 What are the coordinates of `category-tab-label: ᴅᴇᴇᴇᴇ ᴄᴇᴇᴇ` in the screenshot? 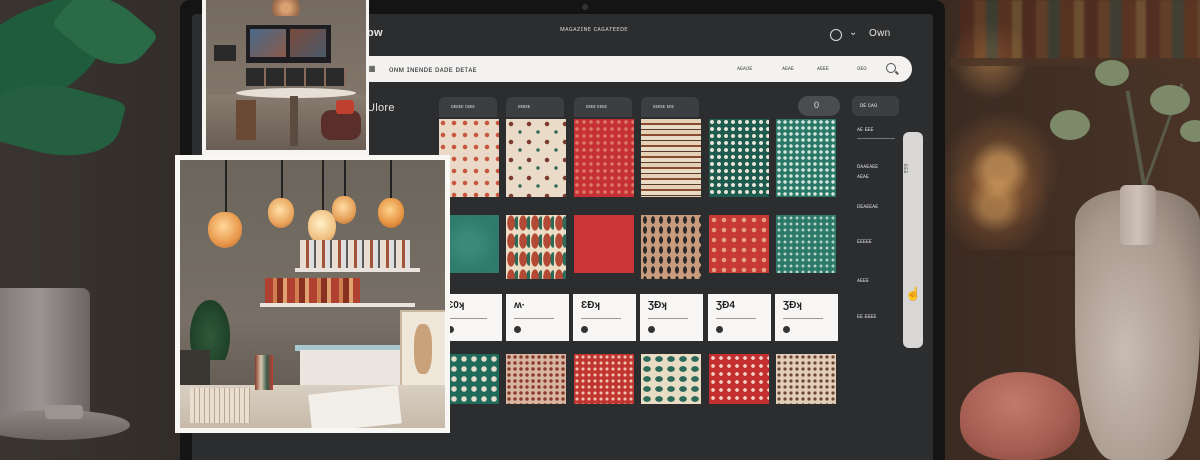 It's located at (463, 107).